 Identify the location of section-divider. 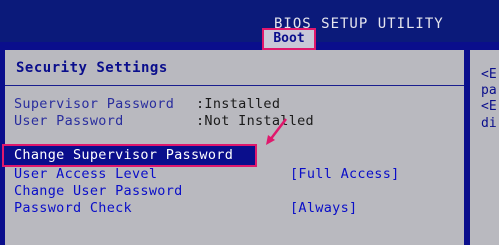
(234, 85).